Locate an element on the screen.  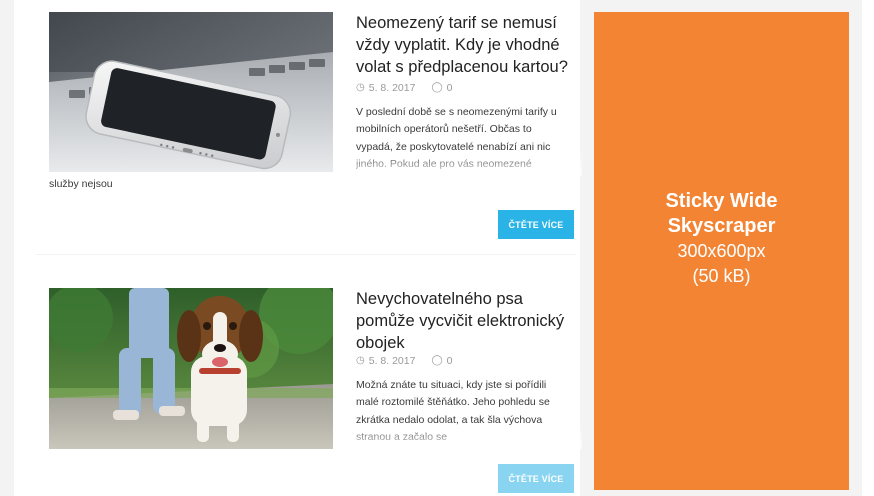
ad-title-line: Skyscraper is located at coordinates (721, 226).